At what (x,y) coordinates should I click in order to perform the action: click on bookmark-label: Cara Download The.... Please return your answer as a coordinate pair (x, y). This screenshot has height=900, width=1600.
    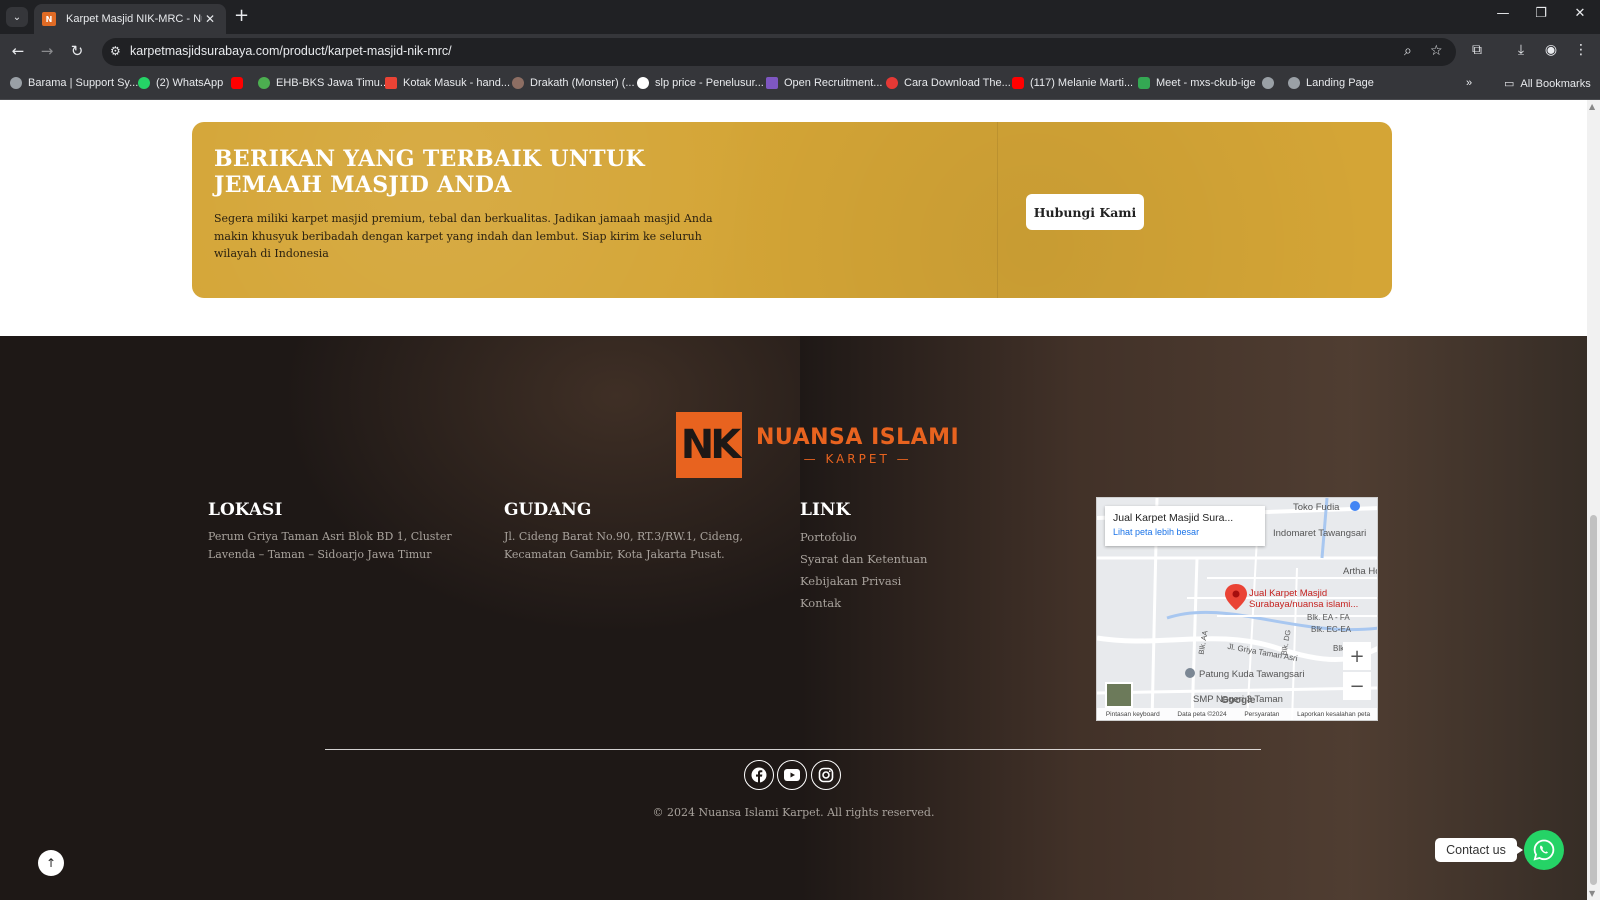
    Looking at the image, I should click on (957, 83).